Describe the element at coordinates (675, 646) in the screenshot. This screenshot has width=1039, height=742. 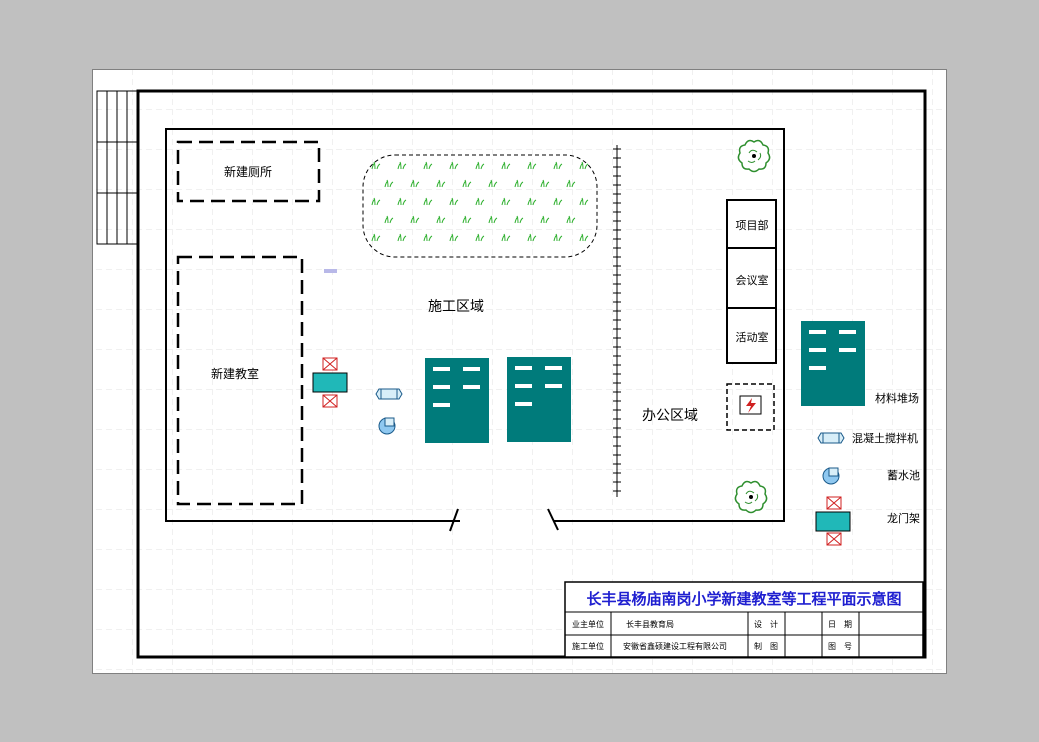
I see `builder-value: 安徽省鑫硕建设工程有限公司` at that location.